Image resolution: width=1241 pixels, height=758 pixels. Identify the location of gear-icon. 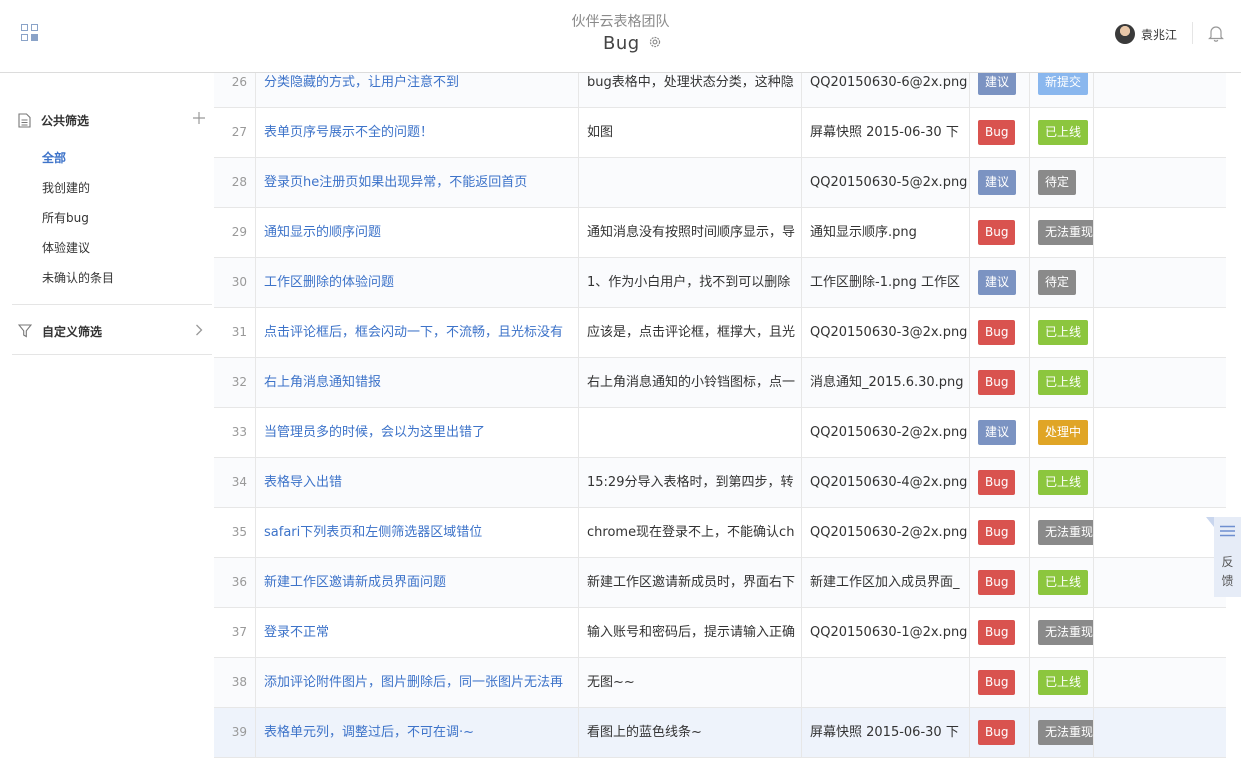
(655, 42).